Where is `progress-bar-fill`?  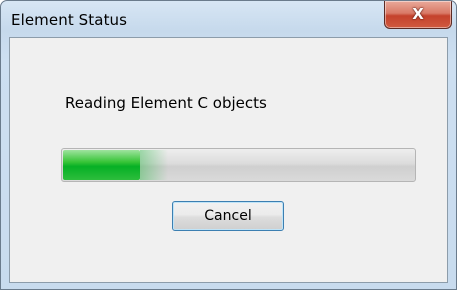 progress-bar-fill is located at coordinates (115, 165).